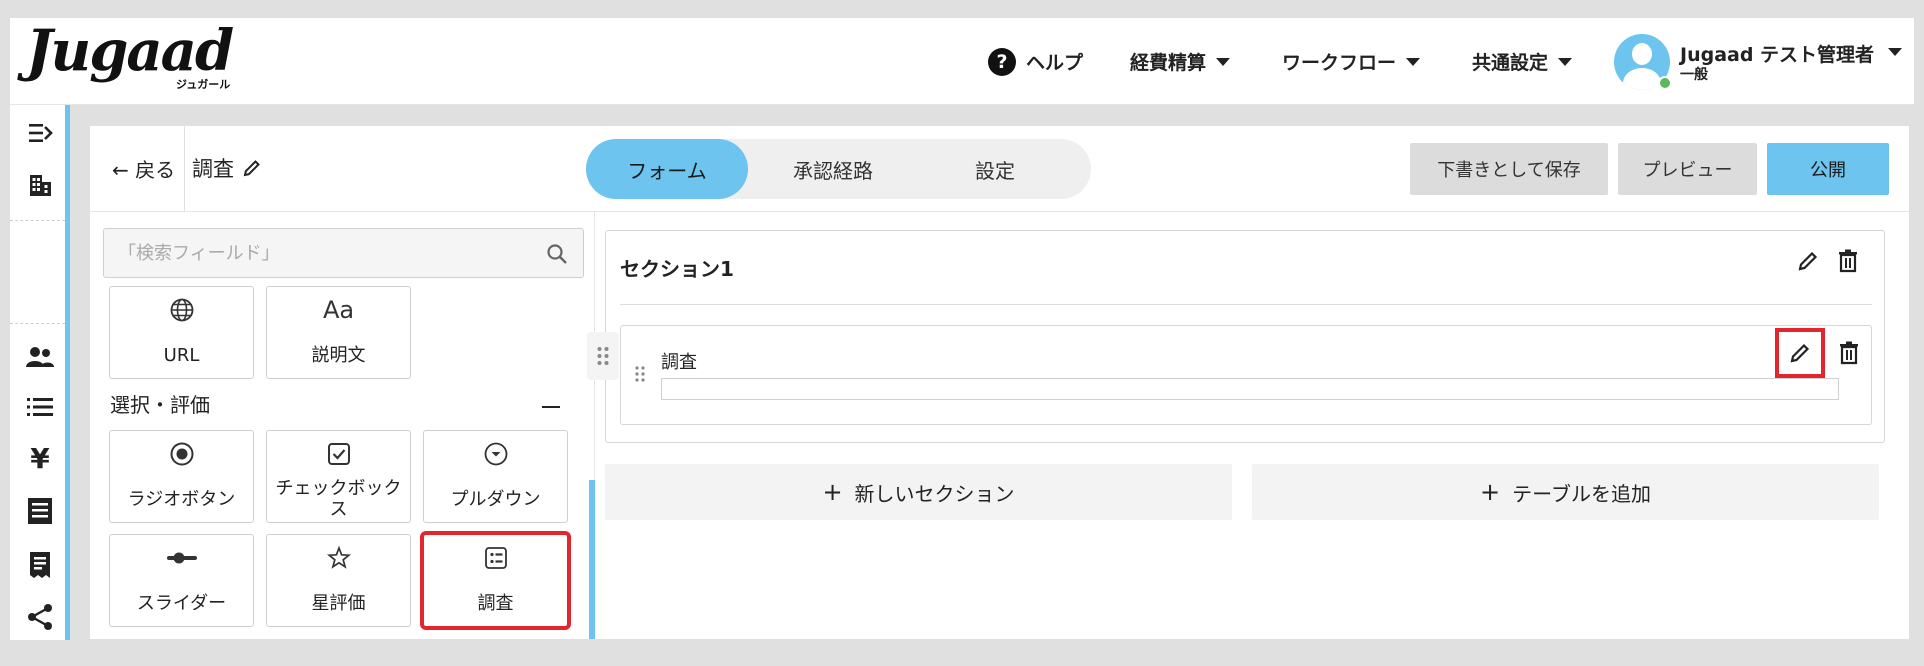 This screenshot has height=666, width=1924. I want to click on tile-slider: スライダー, so click(181, 580).